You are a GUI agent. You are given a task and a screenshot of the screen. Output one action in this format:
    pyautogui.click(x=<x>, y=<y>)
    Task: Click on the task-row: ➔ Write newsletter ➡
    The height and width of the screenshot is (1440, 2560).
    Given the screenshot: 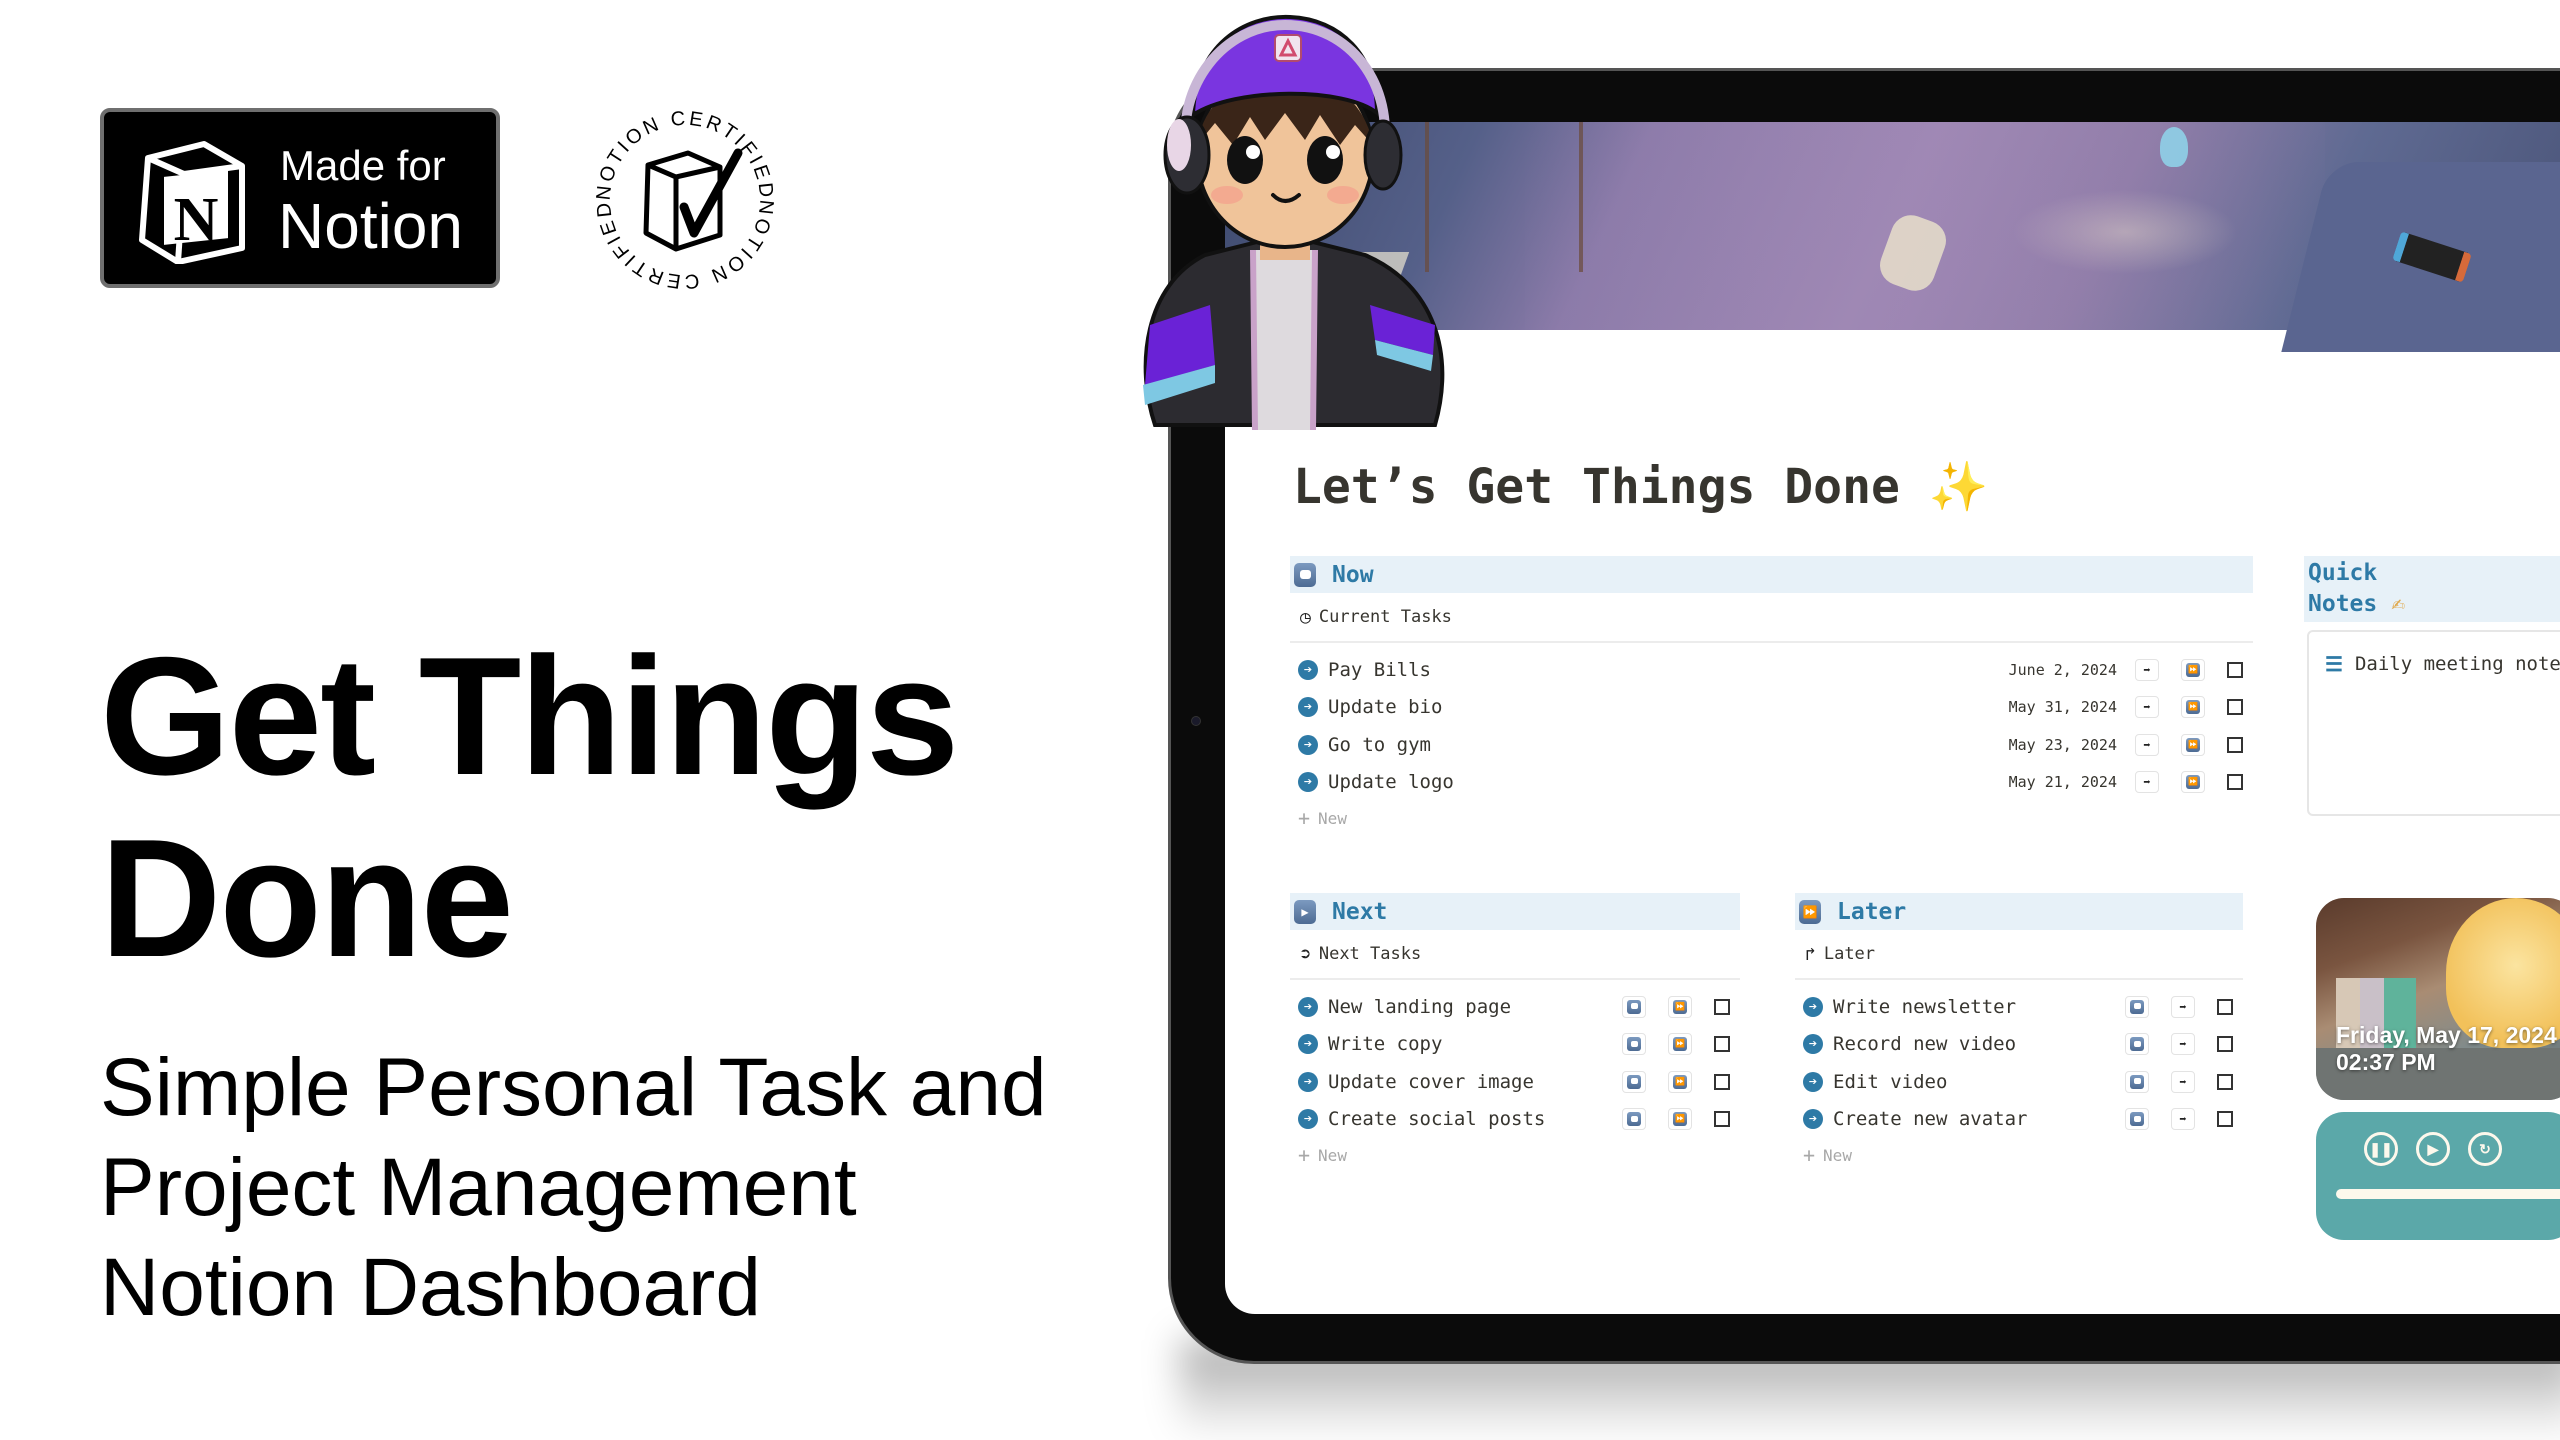 What is the action you would take?
    pyautogui.click(x=2019, y=1007)
    